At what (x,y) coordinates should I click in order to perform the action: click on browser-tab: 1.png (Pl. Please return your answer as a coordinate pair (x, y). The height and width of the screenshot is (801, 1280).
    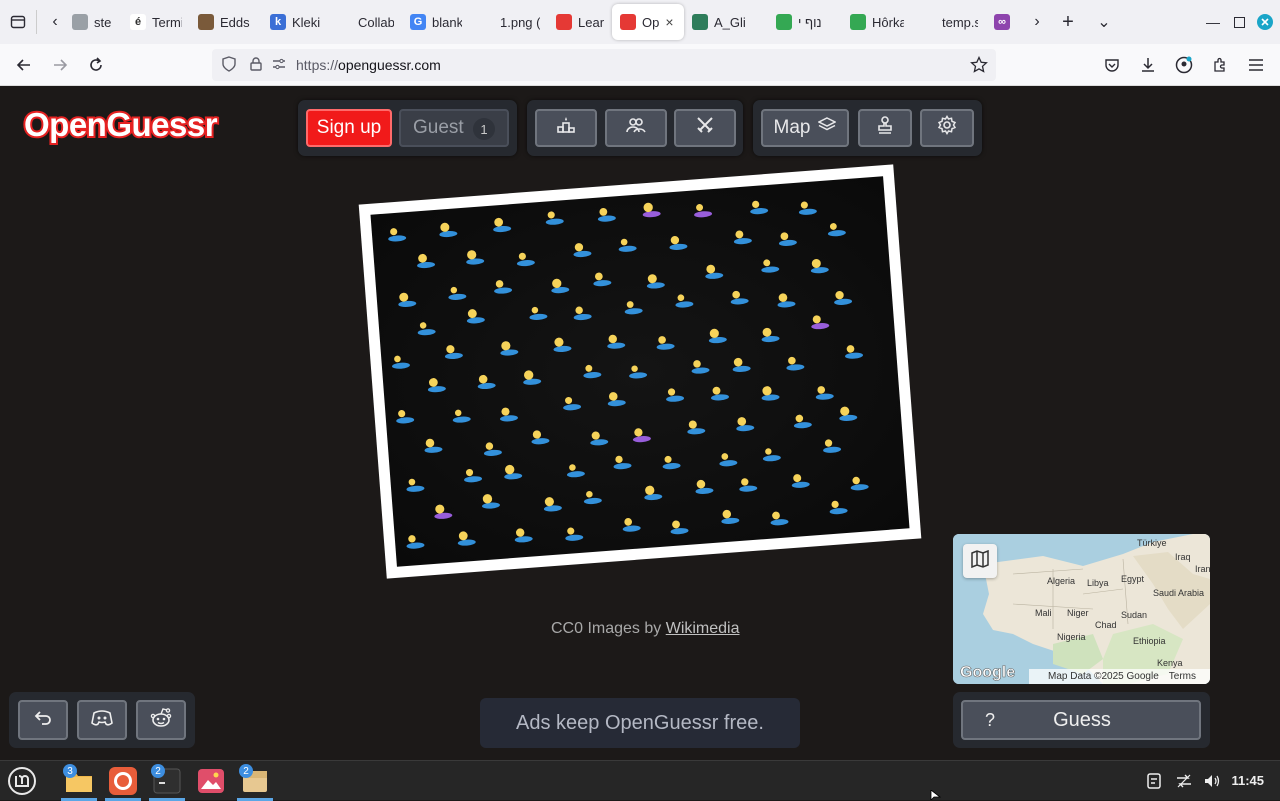
    Looking at the image, I should click on (509, 22).